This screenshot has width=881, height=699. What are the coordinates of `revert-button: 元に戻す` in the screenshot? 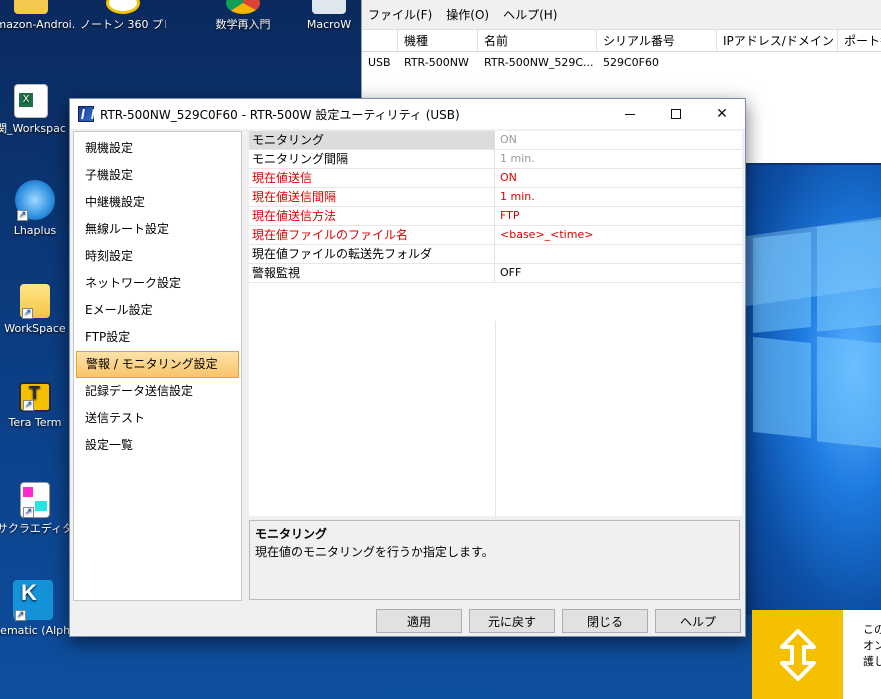 It's located at (512, 621).